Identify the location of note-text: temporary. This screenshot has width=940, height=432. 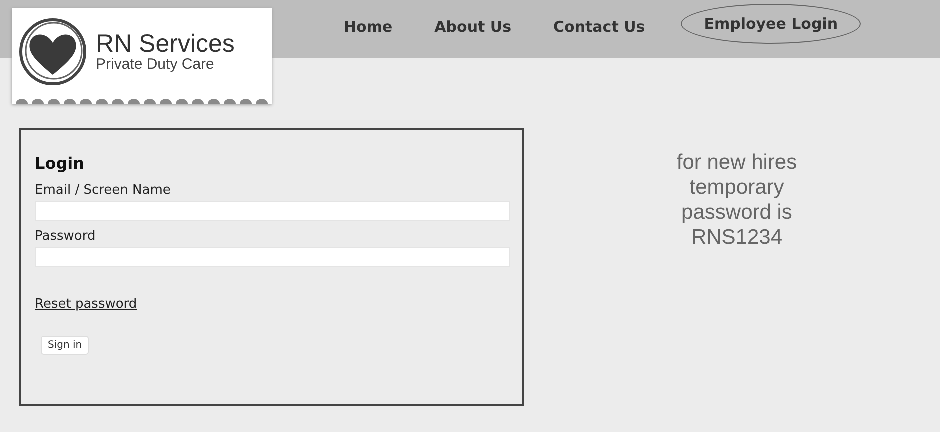
(737, 187).